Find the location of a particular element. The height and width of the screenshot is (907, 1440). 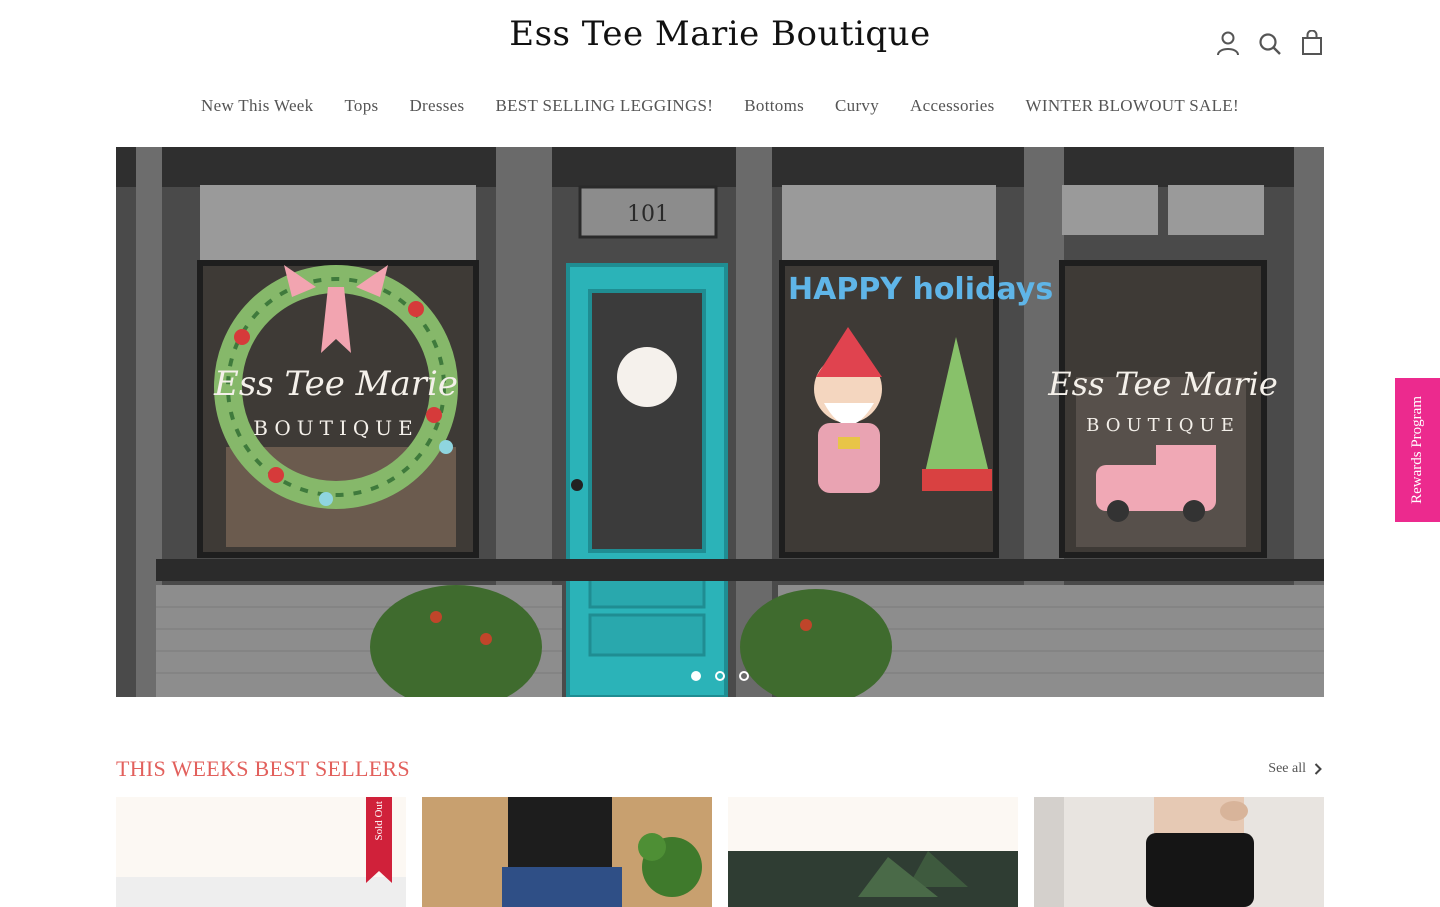

nav-new-this-week: New This Week is located at coordinates (257, 106).